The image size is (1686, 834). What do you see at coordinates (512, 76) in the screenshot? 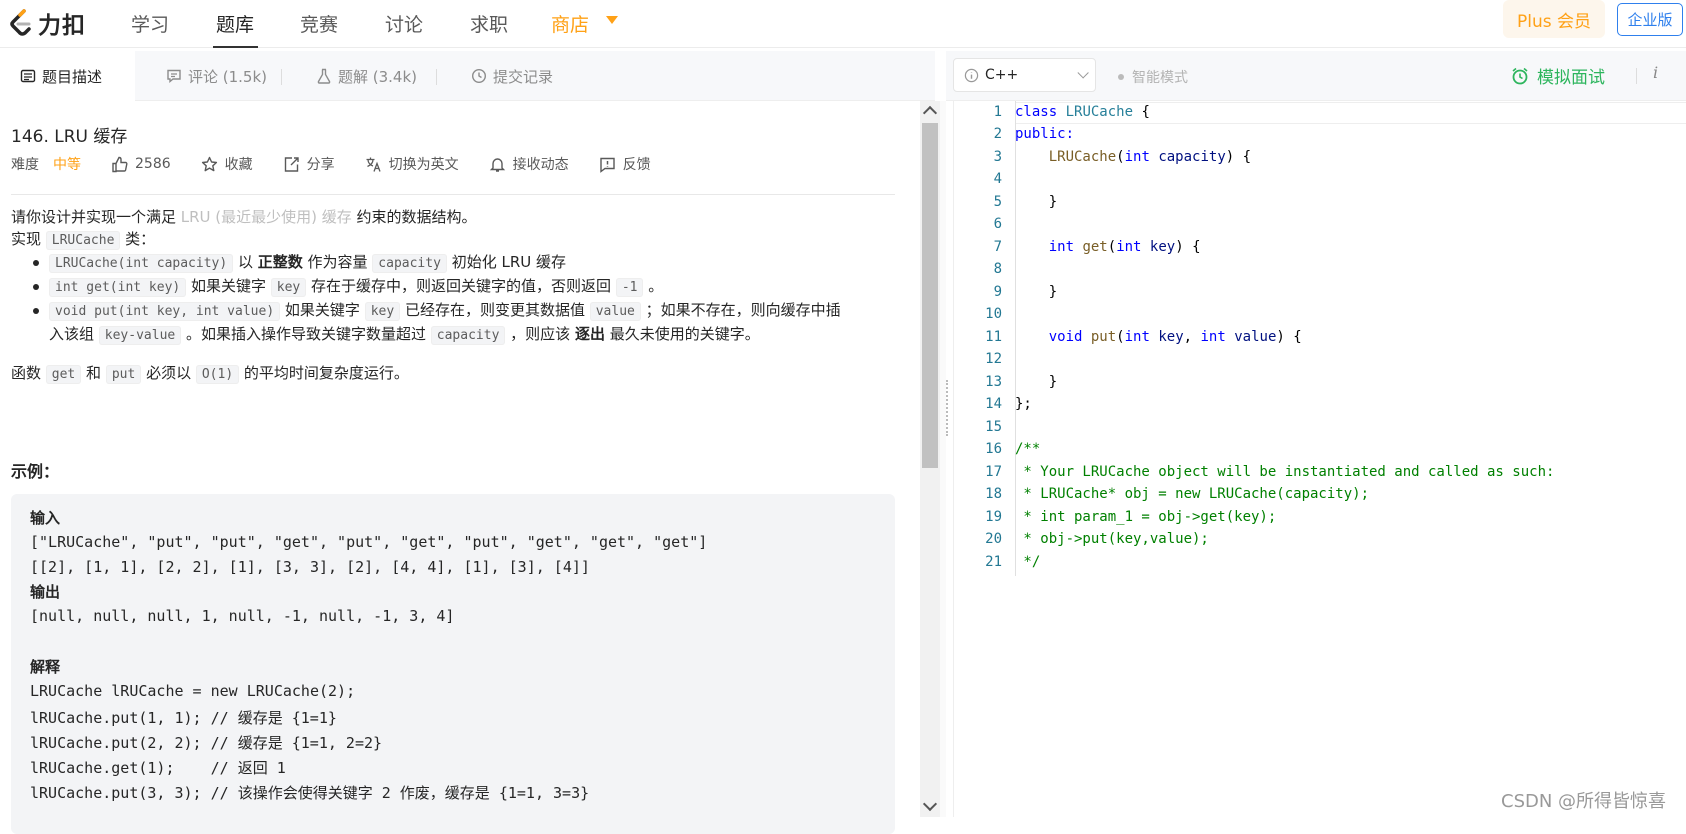
I see `tab-submissions: 提交记录` at bounding box center [512, 76].